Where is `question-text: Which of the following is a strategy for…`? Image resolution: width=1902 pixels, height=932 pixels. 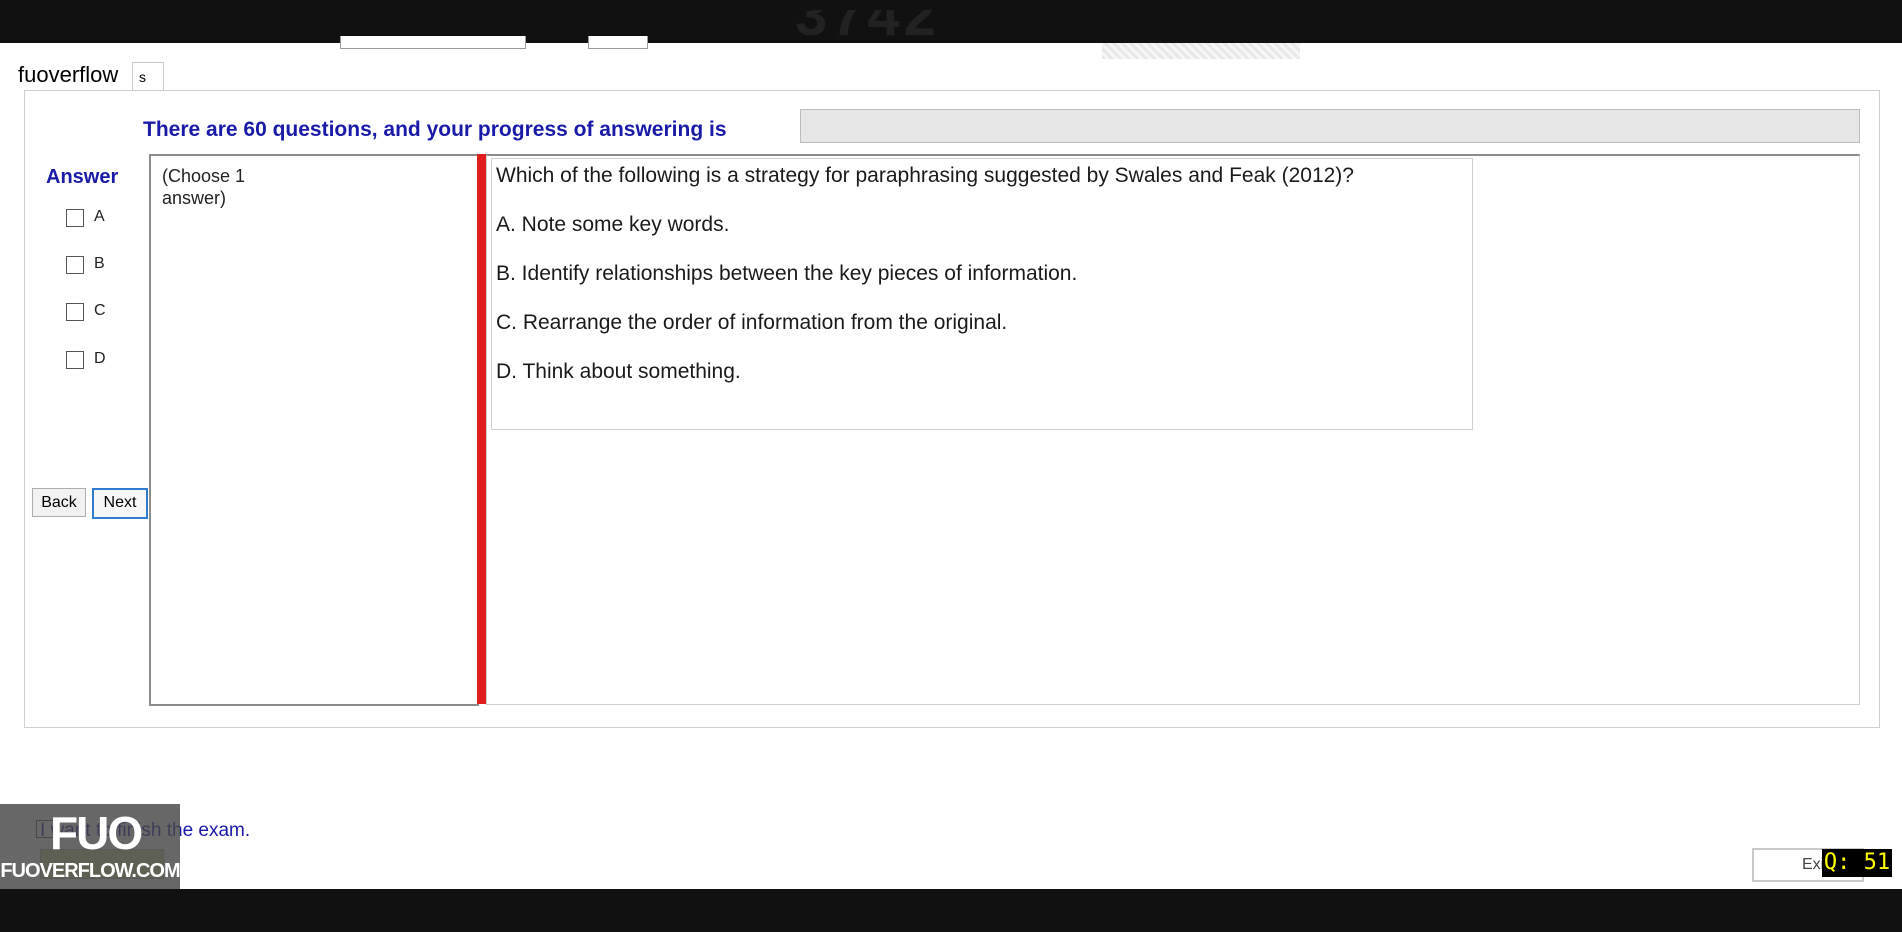
question-text: Which of the following is a strategy for… is located at coordinates (925, 175).